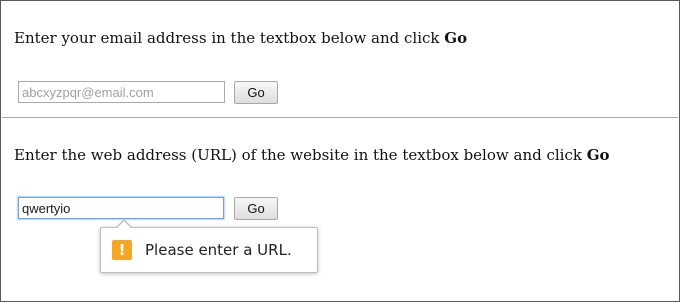 This screenshot has width=680, height=302. I want to click on email-instruction-go: Go, so click(456, 38).